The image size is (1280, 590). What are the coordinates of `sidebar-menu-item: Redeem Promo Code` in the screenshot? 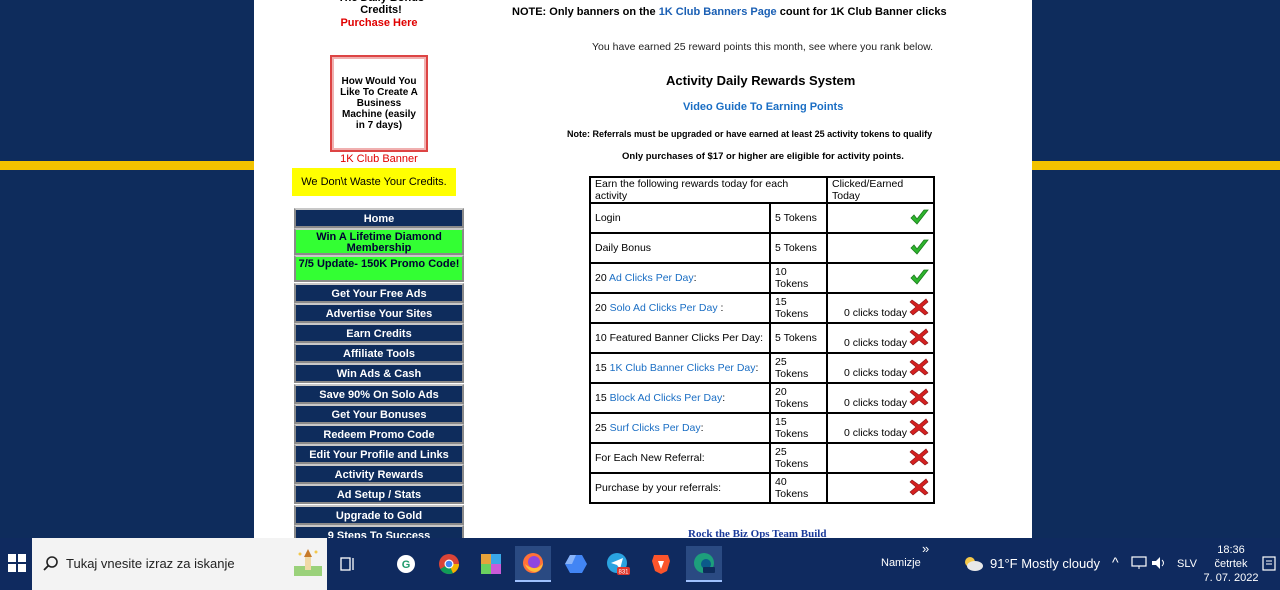 It's located at (379, 433).